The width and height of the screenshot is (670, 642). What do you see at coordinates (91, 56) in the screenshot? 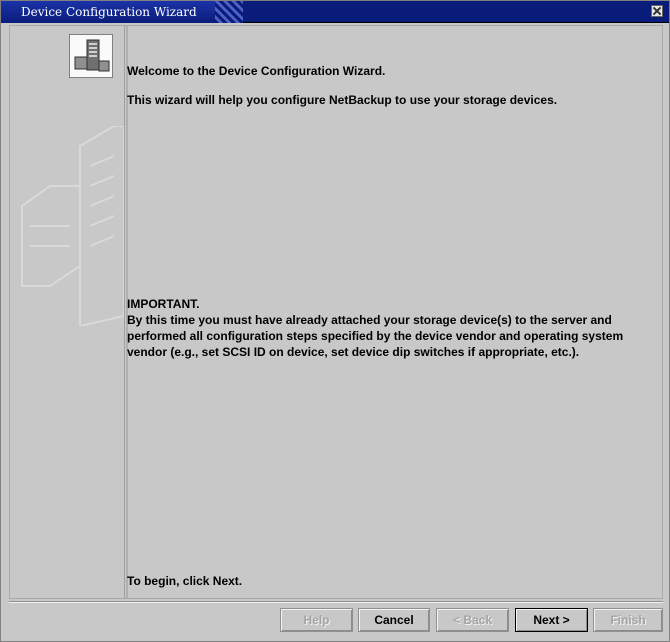
I see `server-tower-icon` at bounding box center [91, 56].